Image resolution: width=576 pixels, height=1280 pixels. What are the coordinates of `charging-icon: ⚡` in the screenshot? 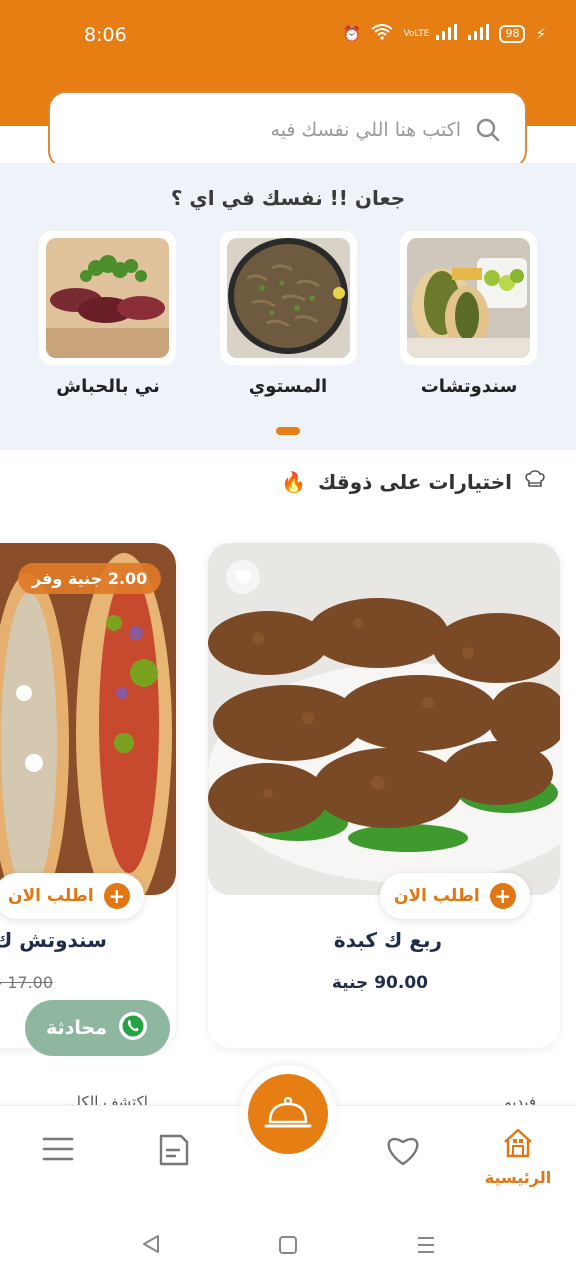 It's located at (540, 34).